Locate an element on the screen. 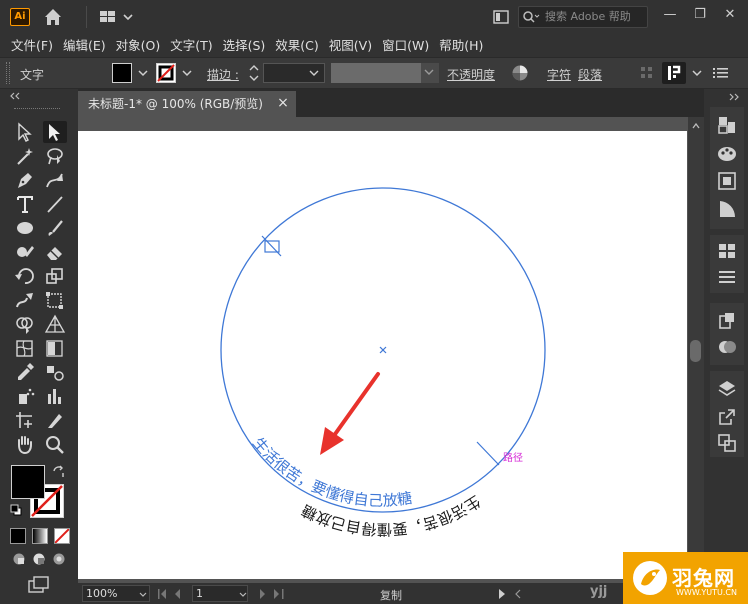 This screenshot has width=748, height=604. rotate-tool-icon is located at coordinates (25, 276).